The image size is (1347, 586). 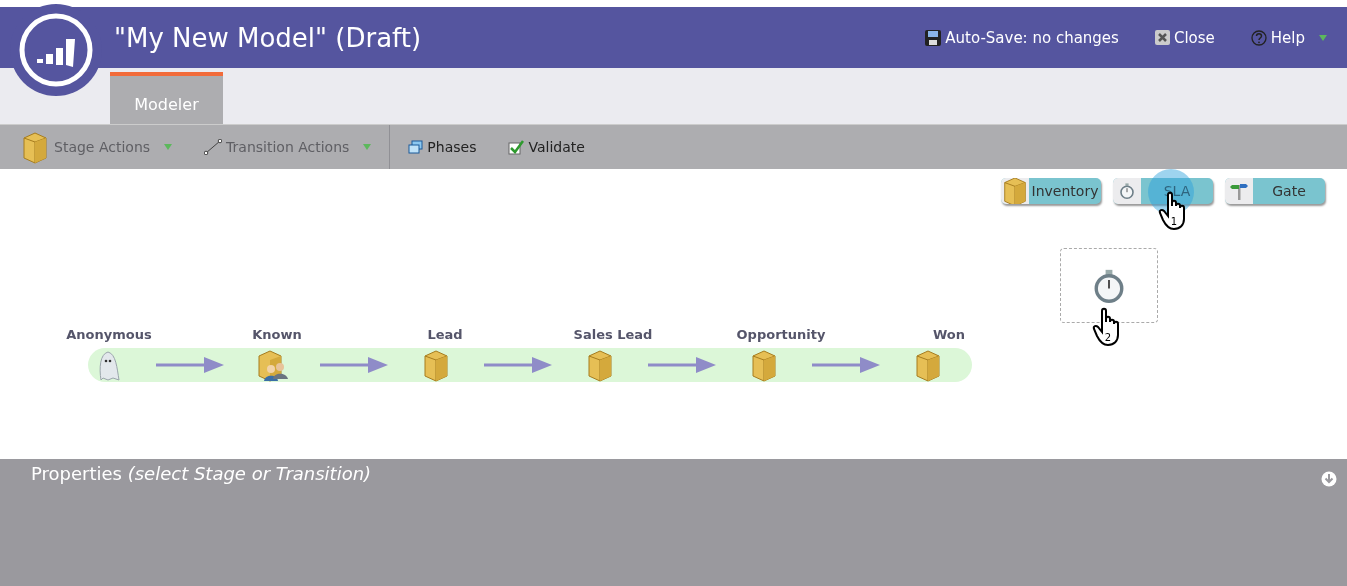 What do you see at coordinates (416, 147) in the screenshot?
I see `windows-icon` at bounding box center [416, 147].